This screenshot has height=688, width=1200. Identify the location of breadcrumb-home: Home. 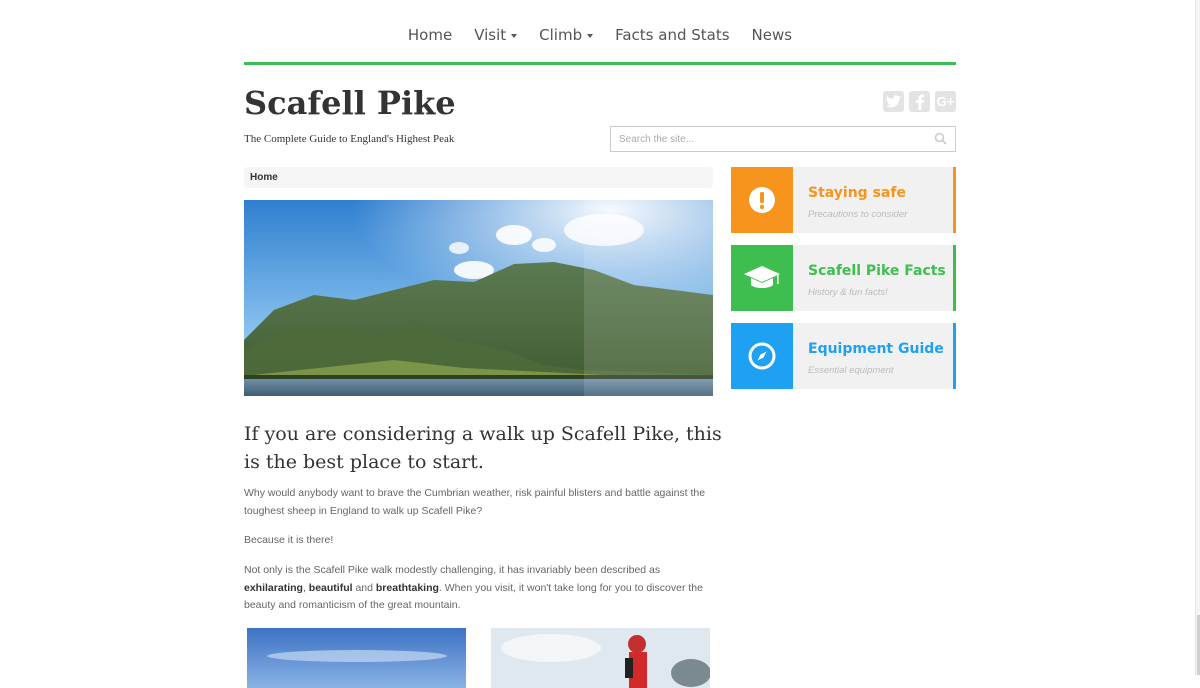
(264, 177).